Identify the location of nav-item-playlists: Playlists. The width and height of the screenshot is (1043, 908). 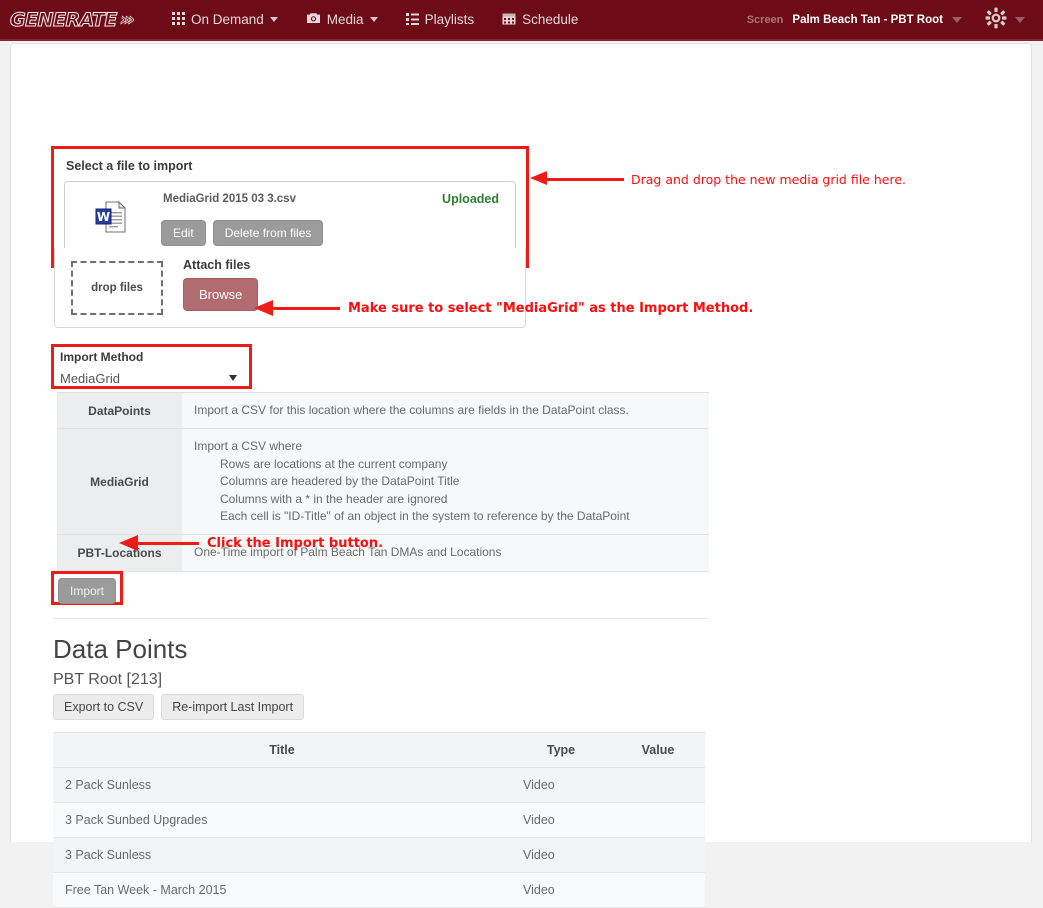
(440, 20).